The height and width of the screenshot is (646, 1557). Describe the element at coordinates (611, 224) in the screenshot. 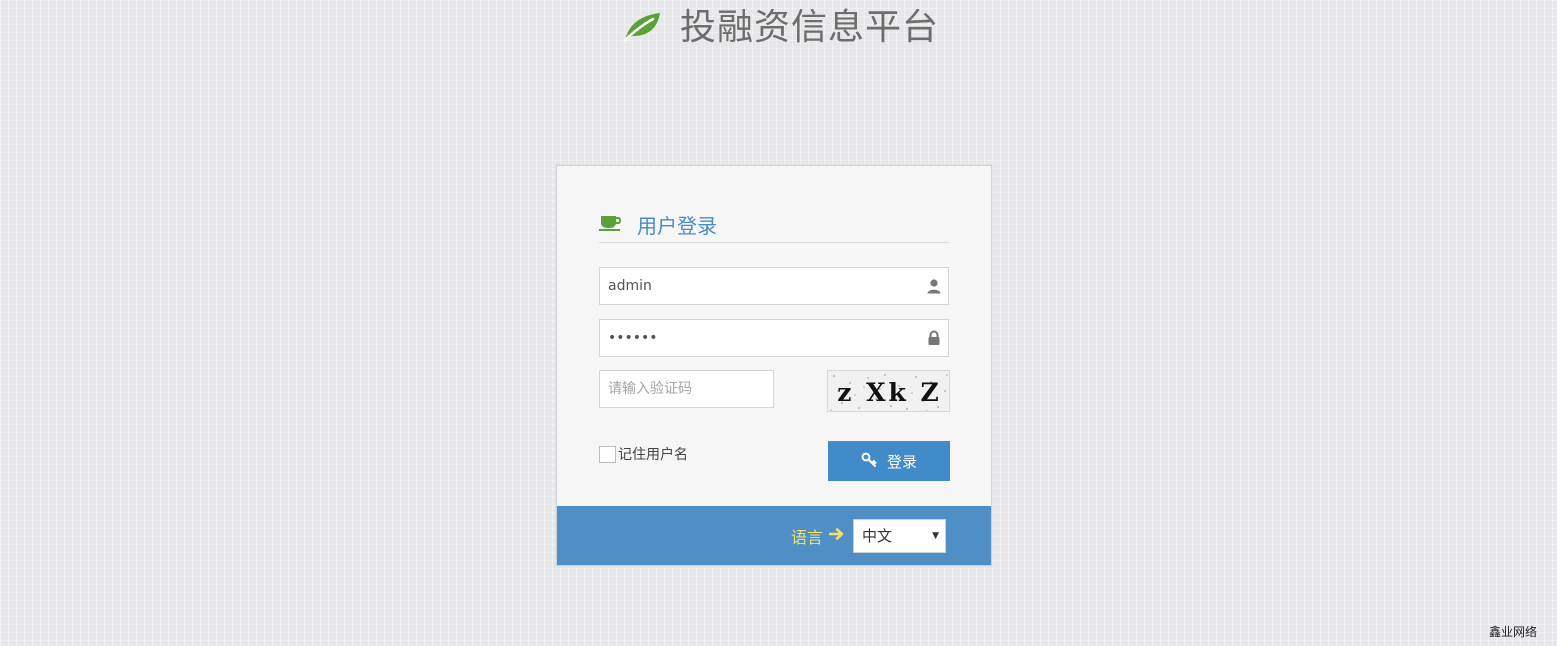

I see `coffee-cup-icon` at that location.